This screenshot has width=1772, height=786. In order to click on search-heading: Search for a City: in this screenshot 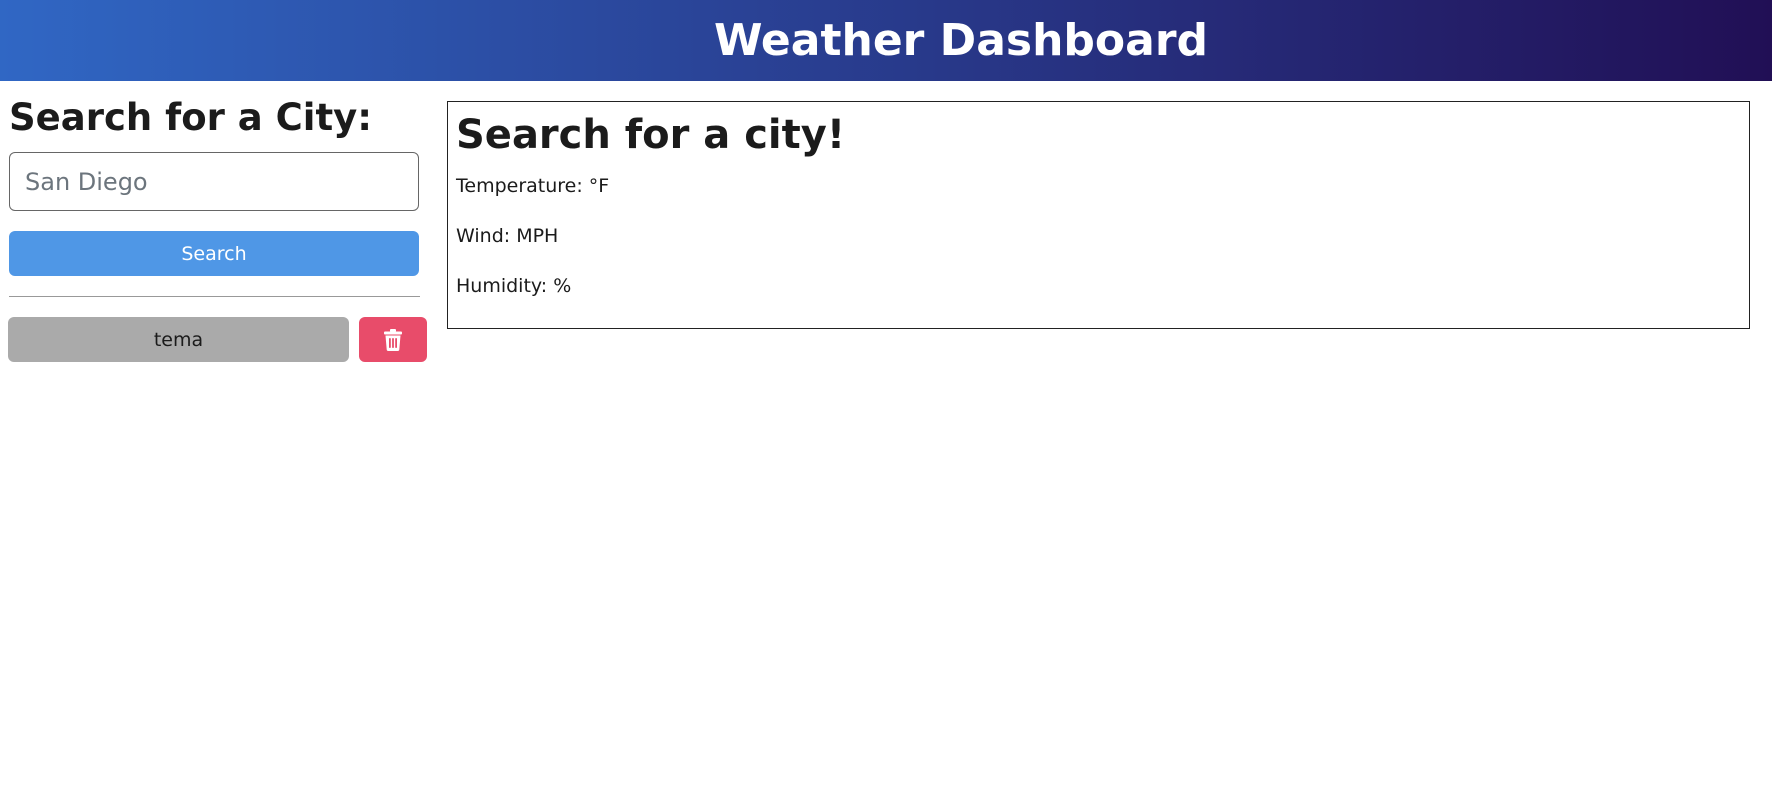, I will do `click(191, 117)`.